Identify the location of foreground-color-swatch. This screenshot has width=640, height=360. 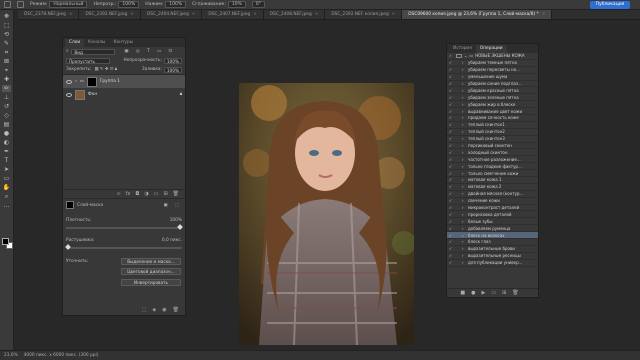
(5, 241).